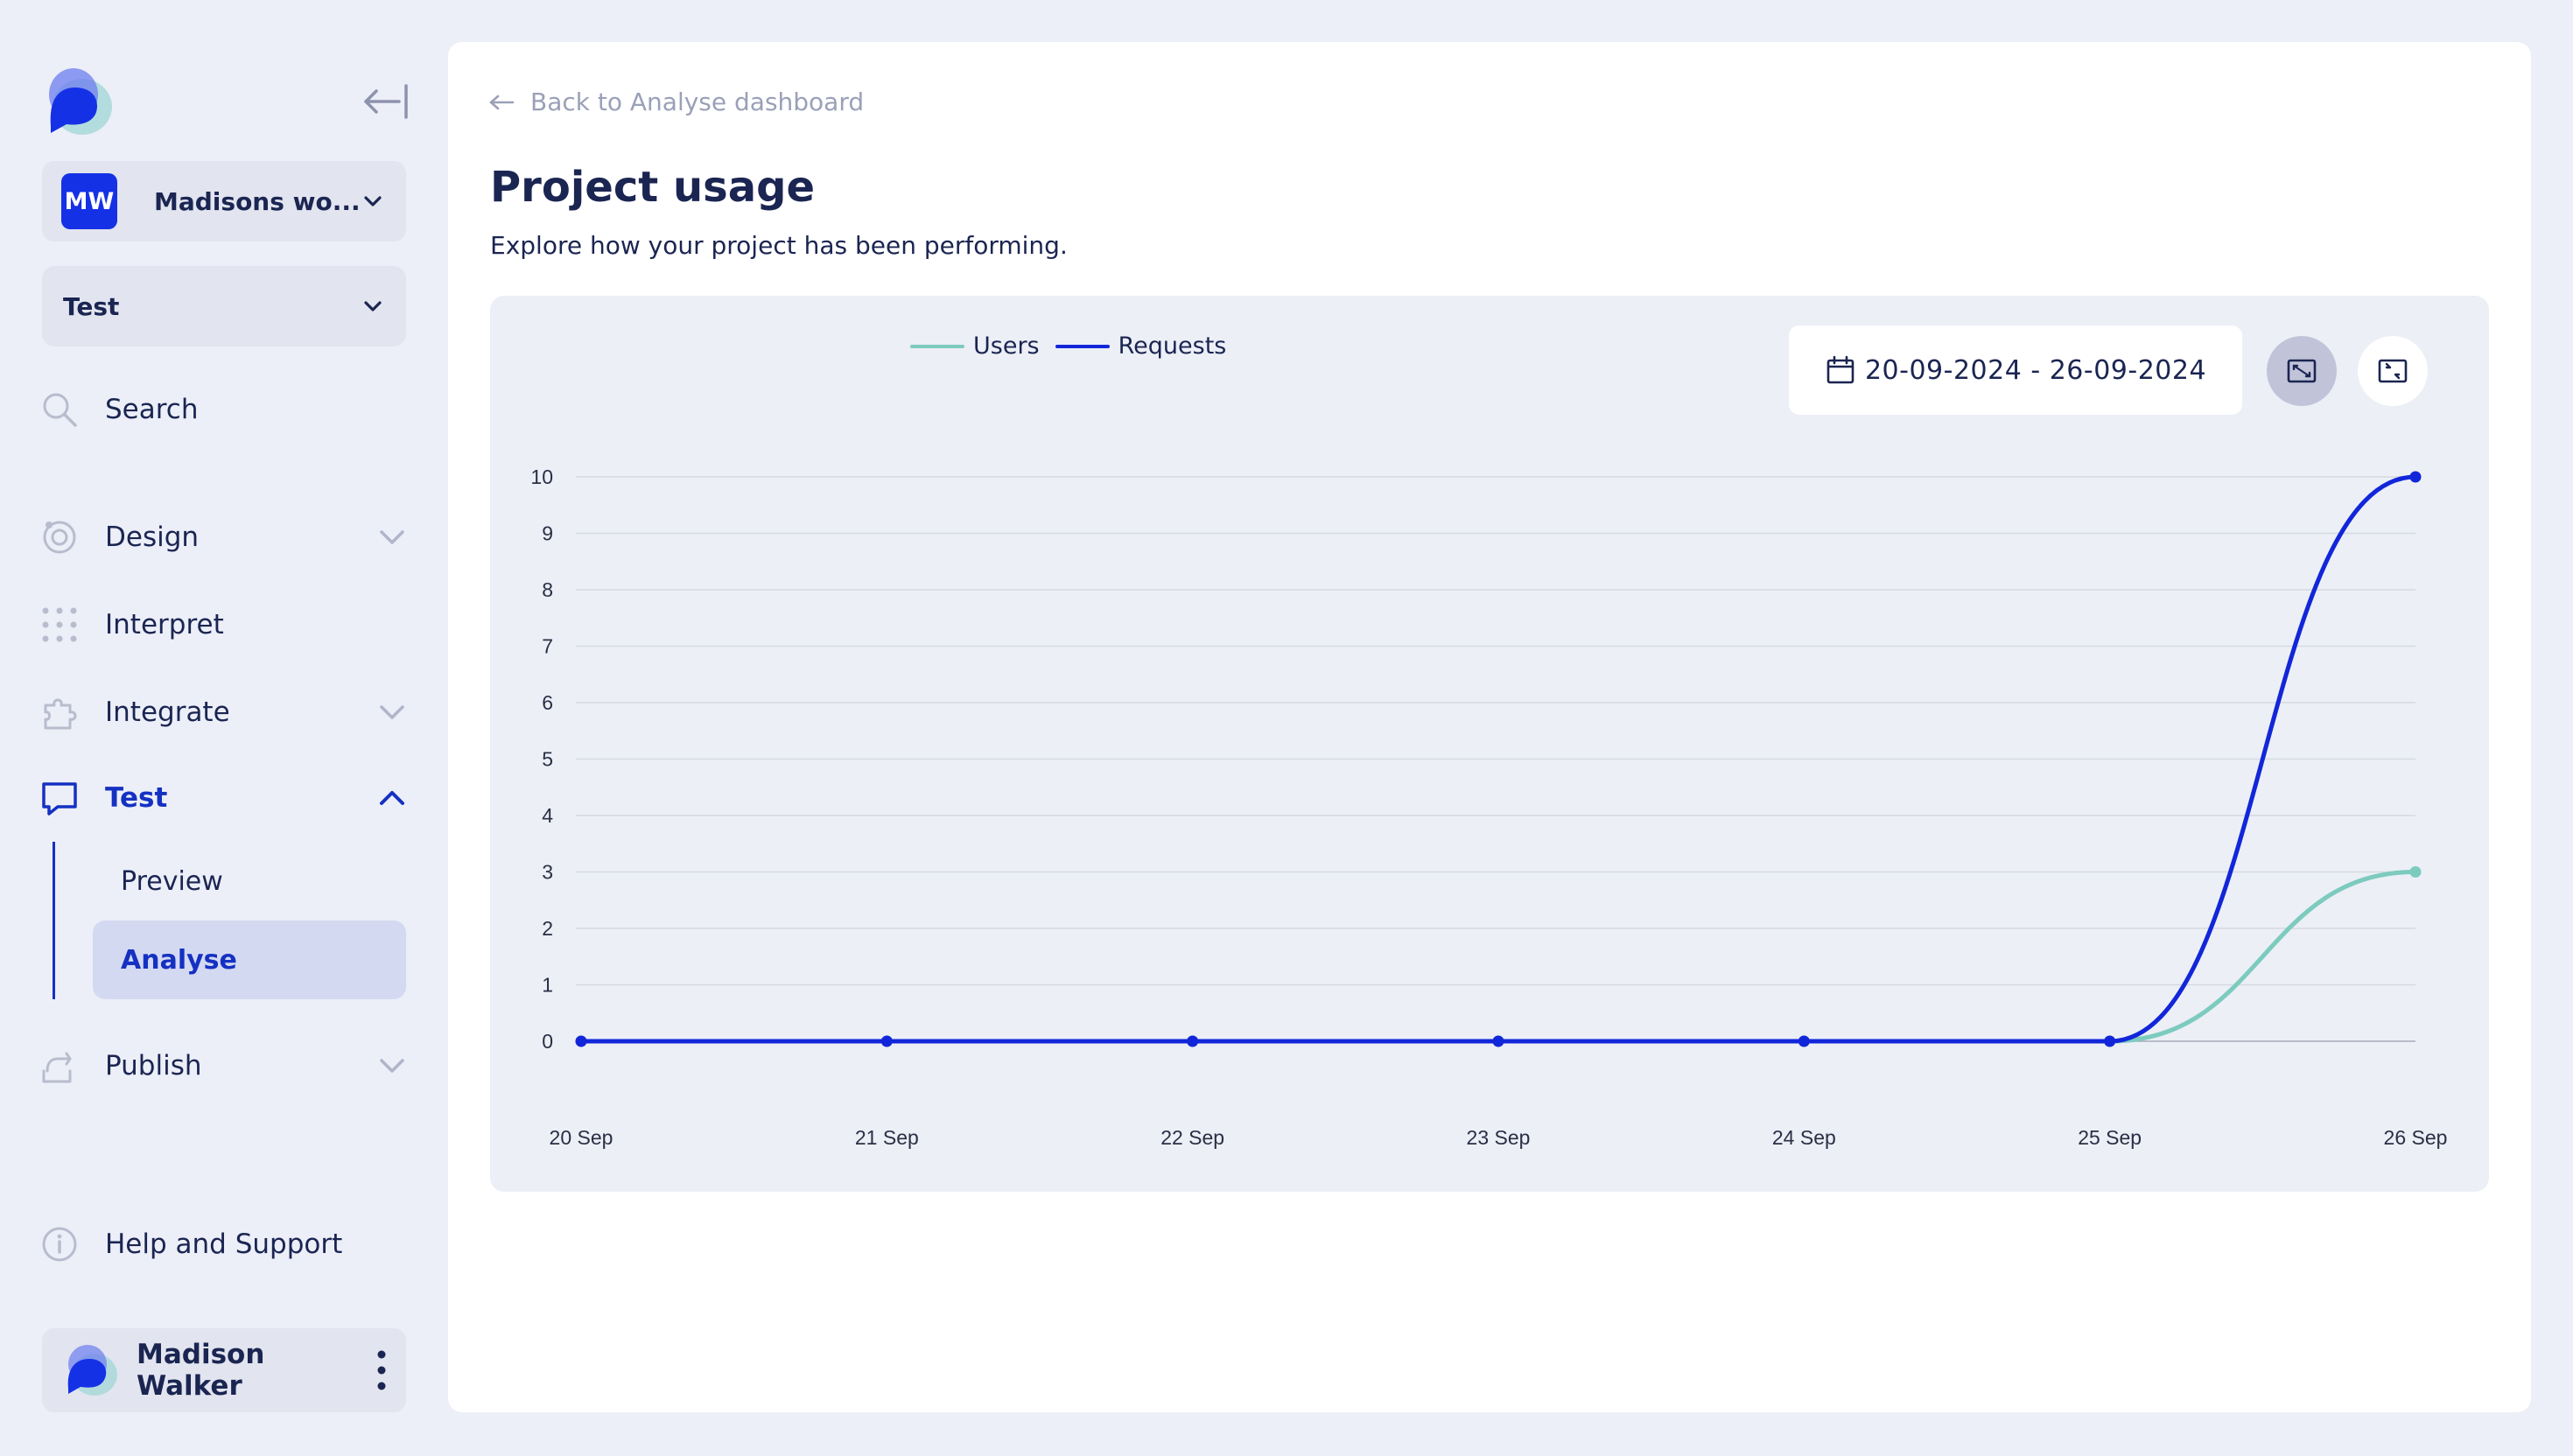 This screenshot has width=2573, height=1456. Describe the element at coordinates (224, 409) in the screenshot. I see `sidebar-item-search: Search` at that location.